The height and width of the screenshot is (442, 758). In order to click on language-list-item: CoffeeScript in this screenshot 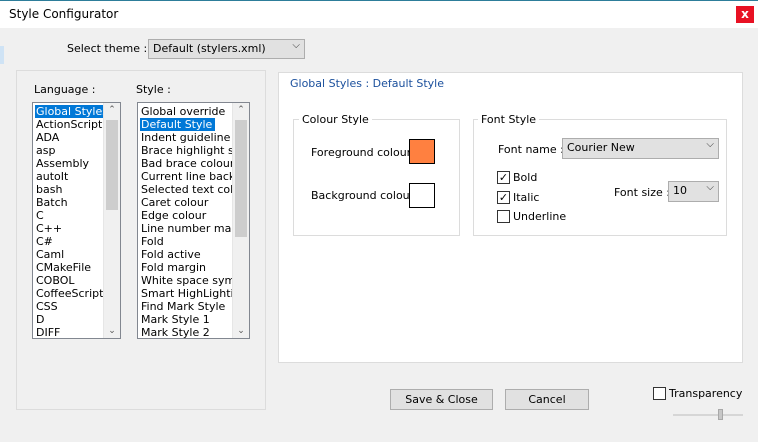, I will do `click(70, 293)`.